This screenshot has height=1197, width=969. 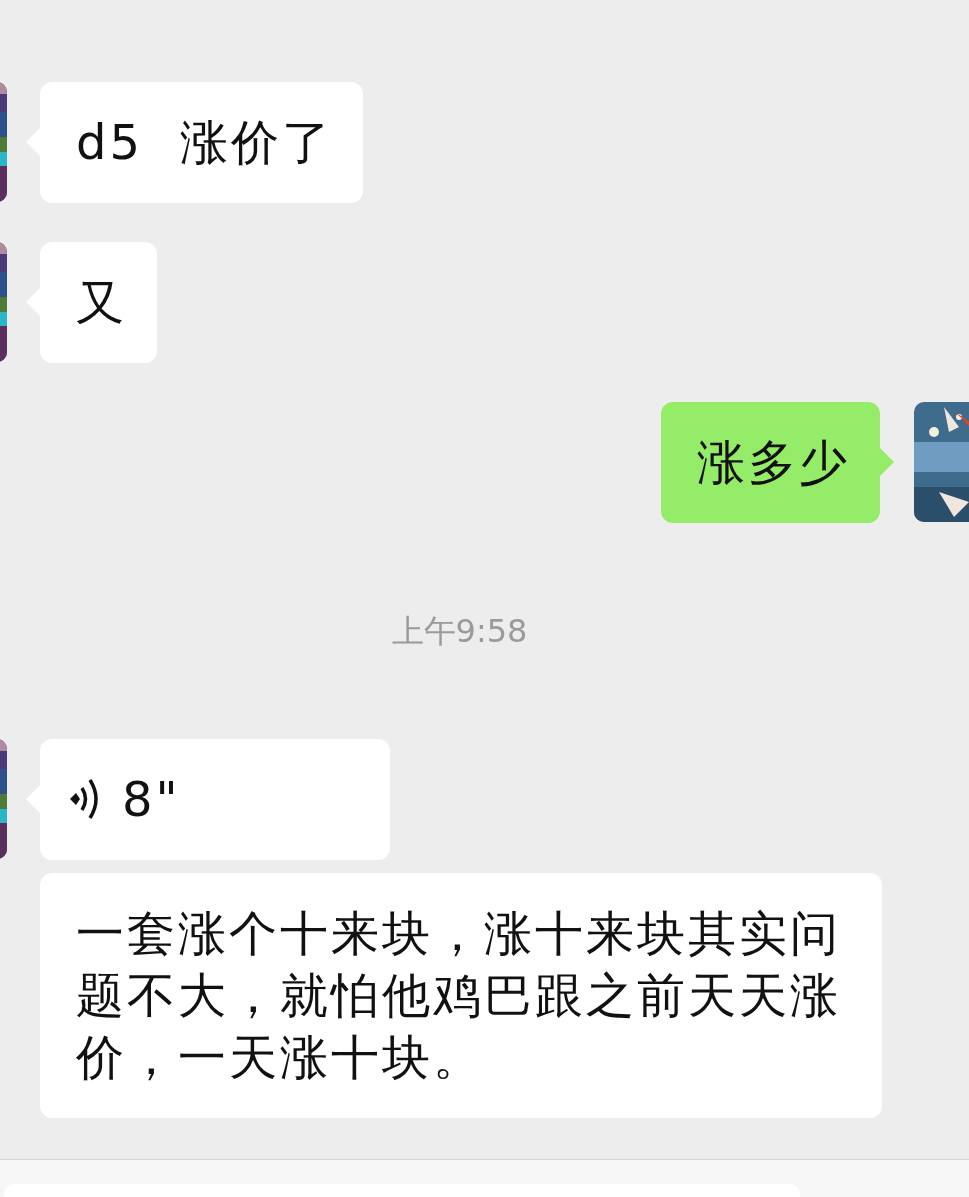 What do you see at coordinates (98, 302) in the screenshot?
I see `message-bubble: 又` at bounding box center [98, 302].